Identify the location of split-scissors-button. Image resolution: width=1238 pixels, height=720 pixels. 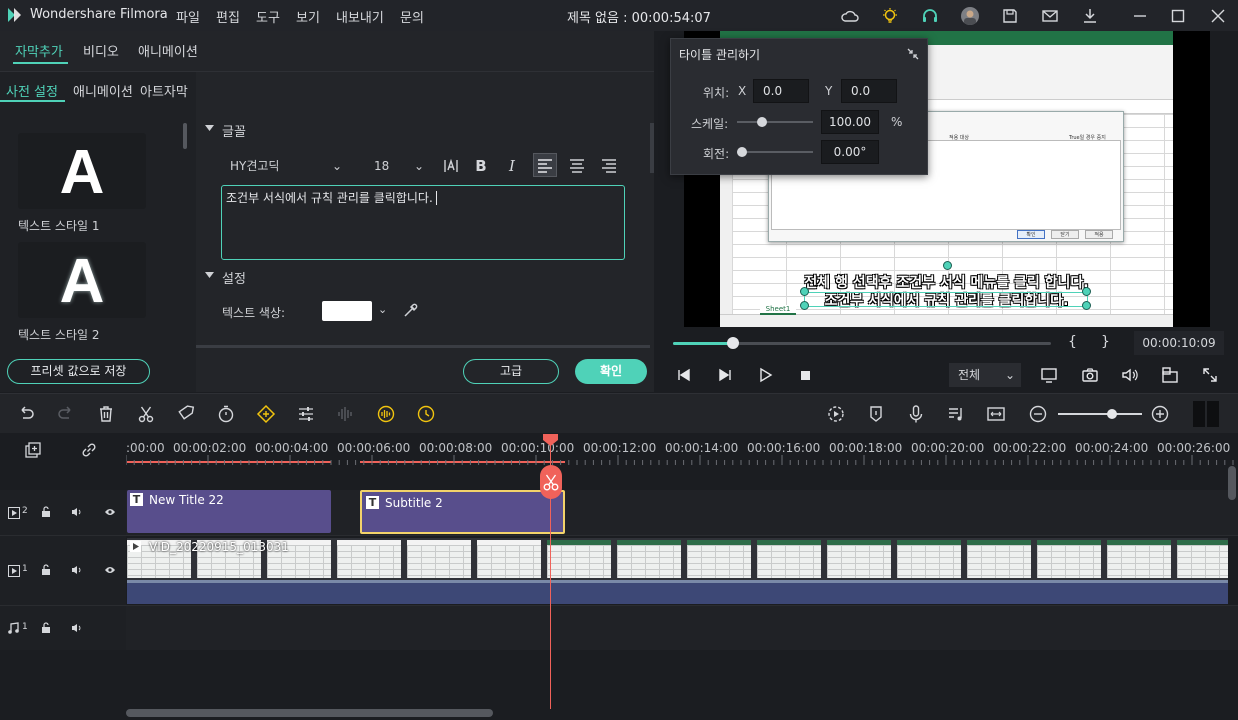
(551, 482).